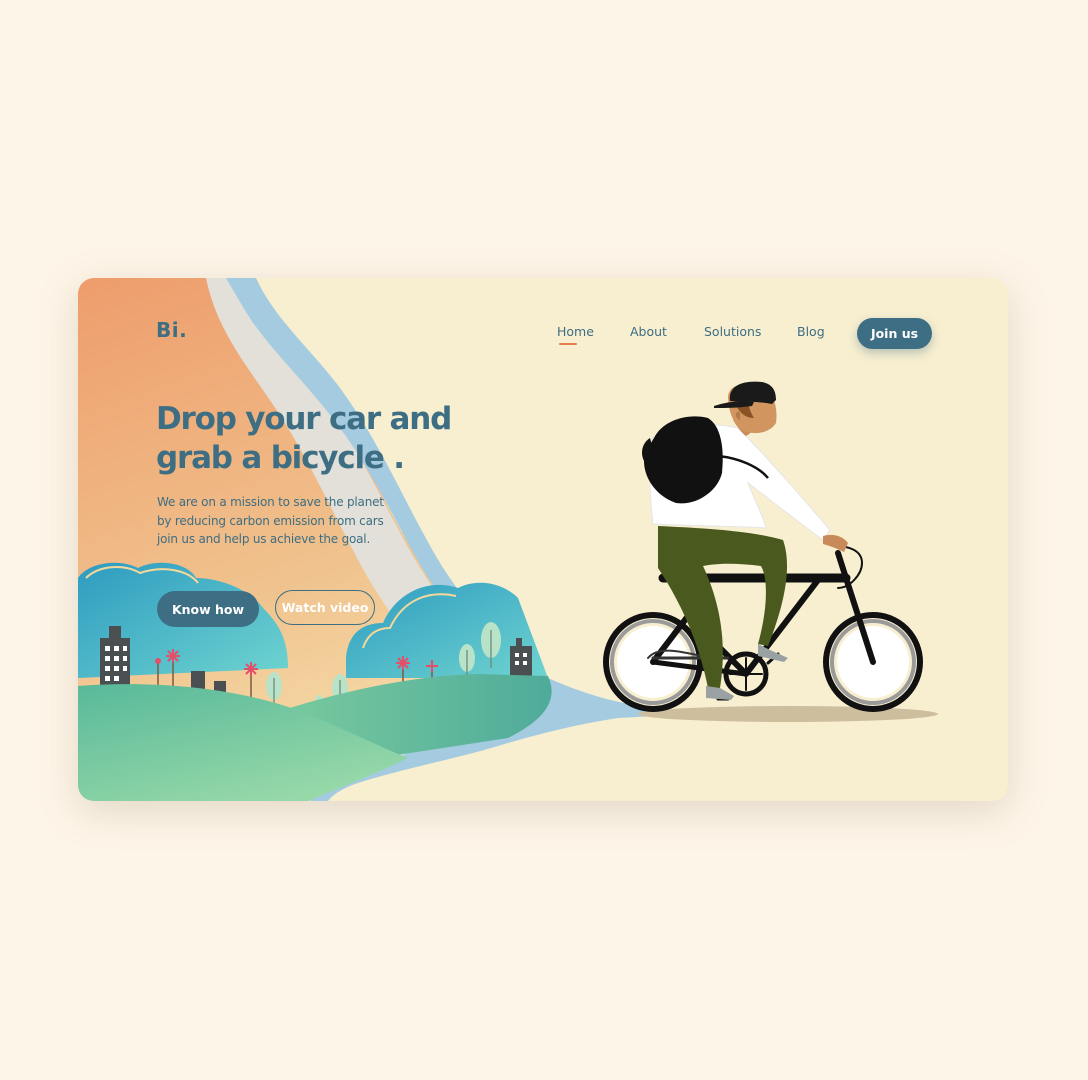  I want to click on hero-description-line-1: We are on a mission to save the planet, so click(270, 502).